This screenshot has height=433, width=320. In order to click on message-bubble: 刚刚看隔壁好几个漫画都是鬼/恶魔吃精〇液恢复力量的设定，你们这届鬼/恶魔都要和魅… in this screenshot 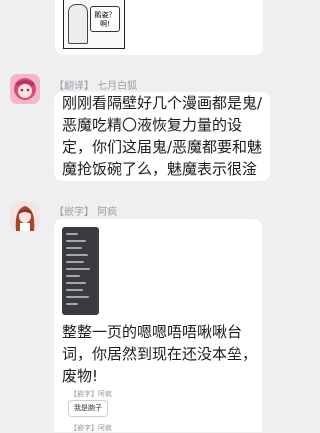, I will do `click(162, 136)`.